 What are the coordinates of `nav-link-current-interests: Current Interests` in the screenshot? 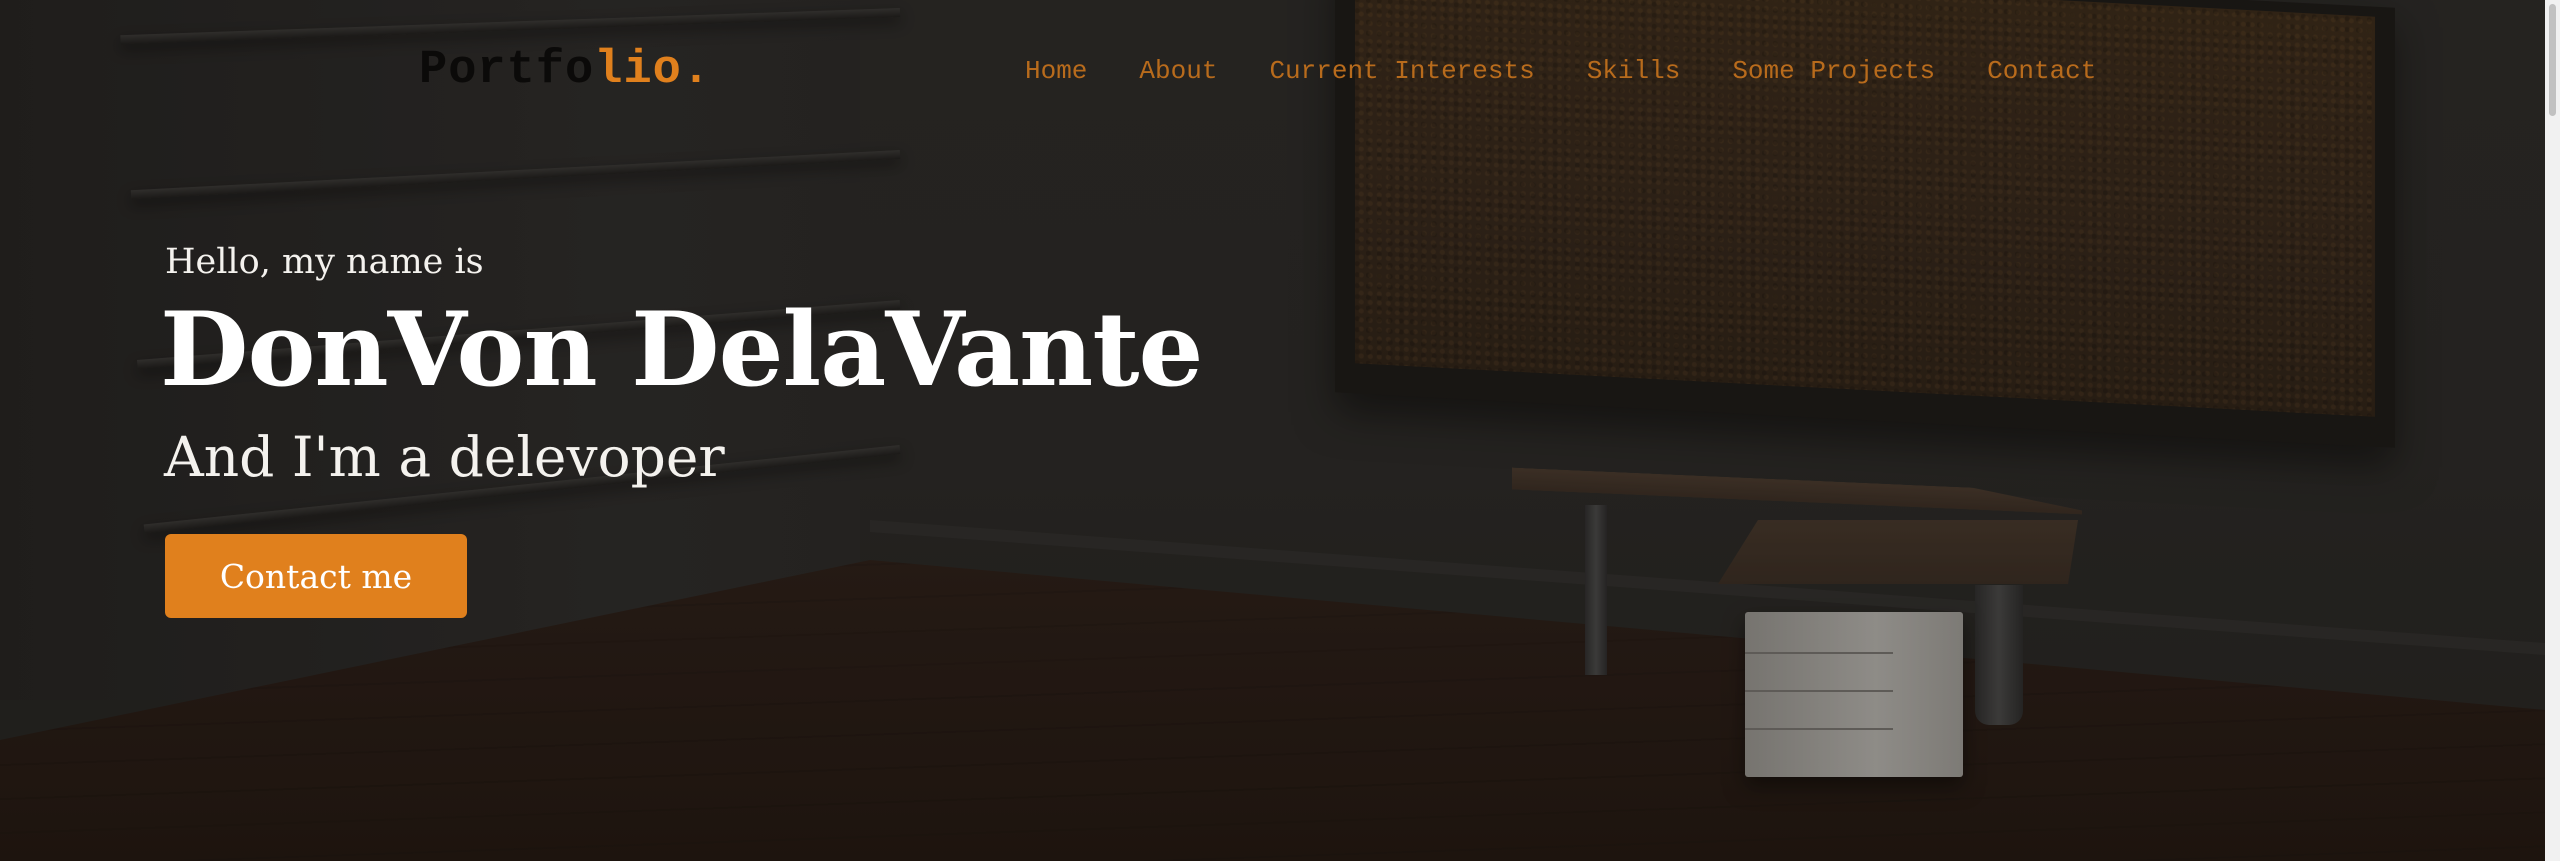 It's located at (1401, 71).